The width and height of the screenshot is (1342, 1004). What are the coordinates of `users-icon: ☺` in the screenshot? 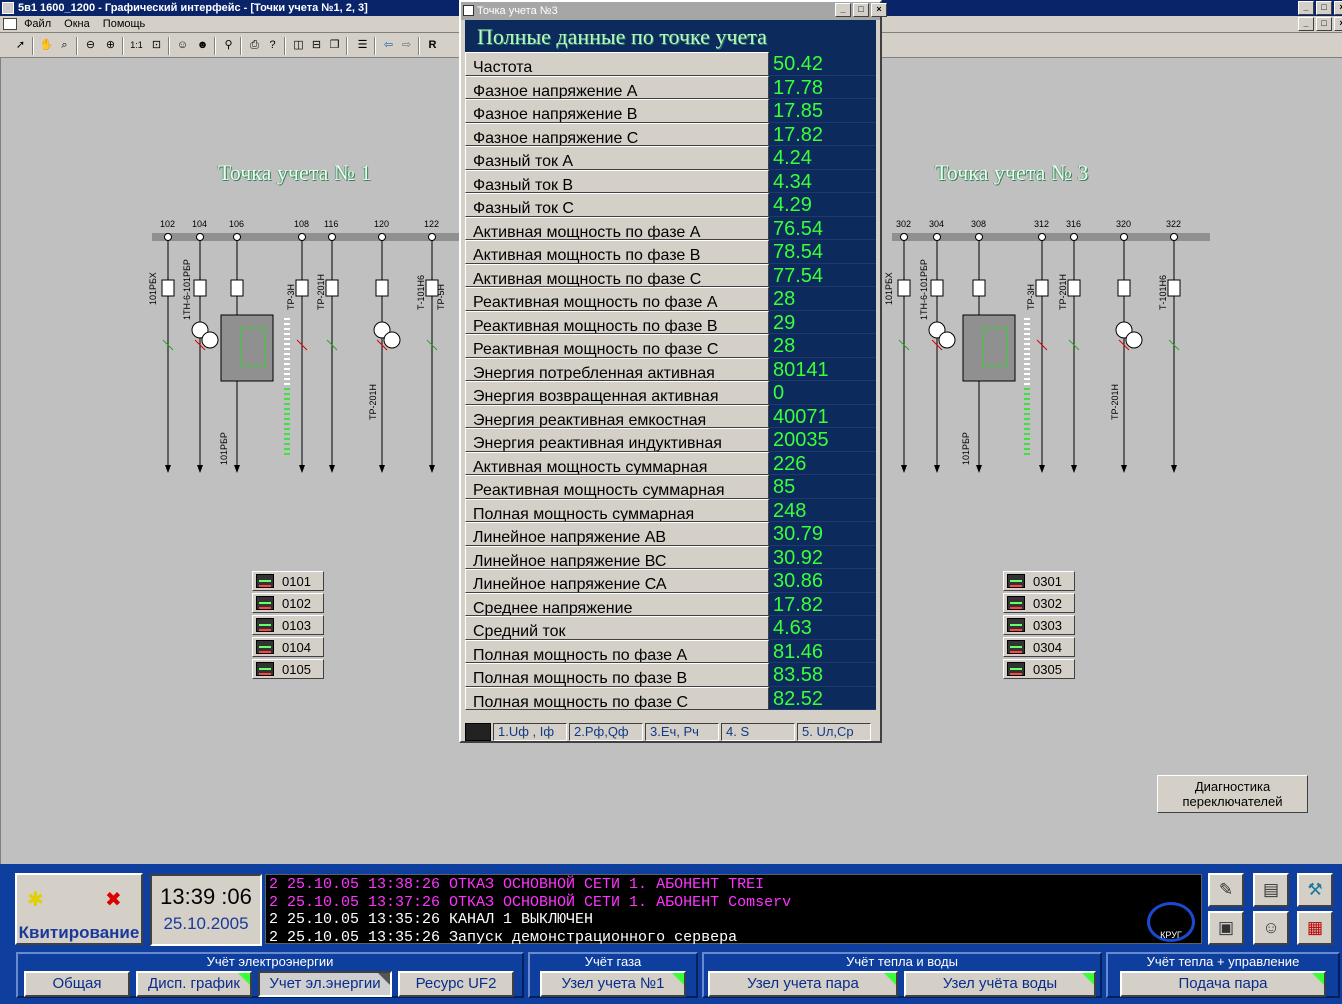 It's located at (182, 45).